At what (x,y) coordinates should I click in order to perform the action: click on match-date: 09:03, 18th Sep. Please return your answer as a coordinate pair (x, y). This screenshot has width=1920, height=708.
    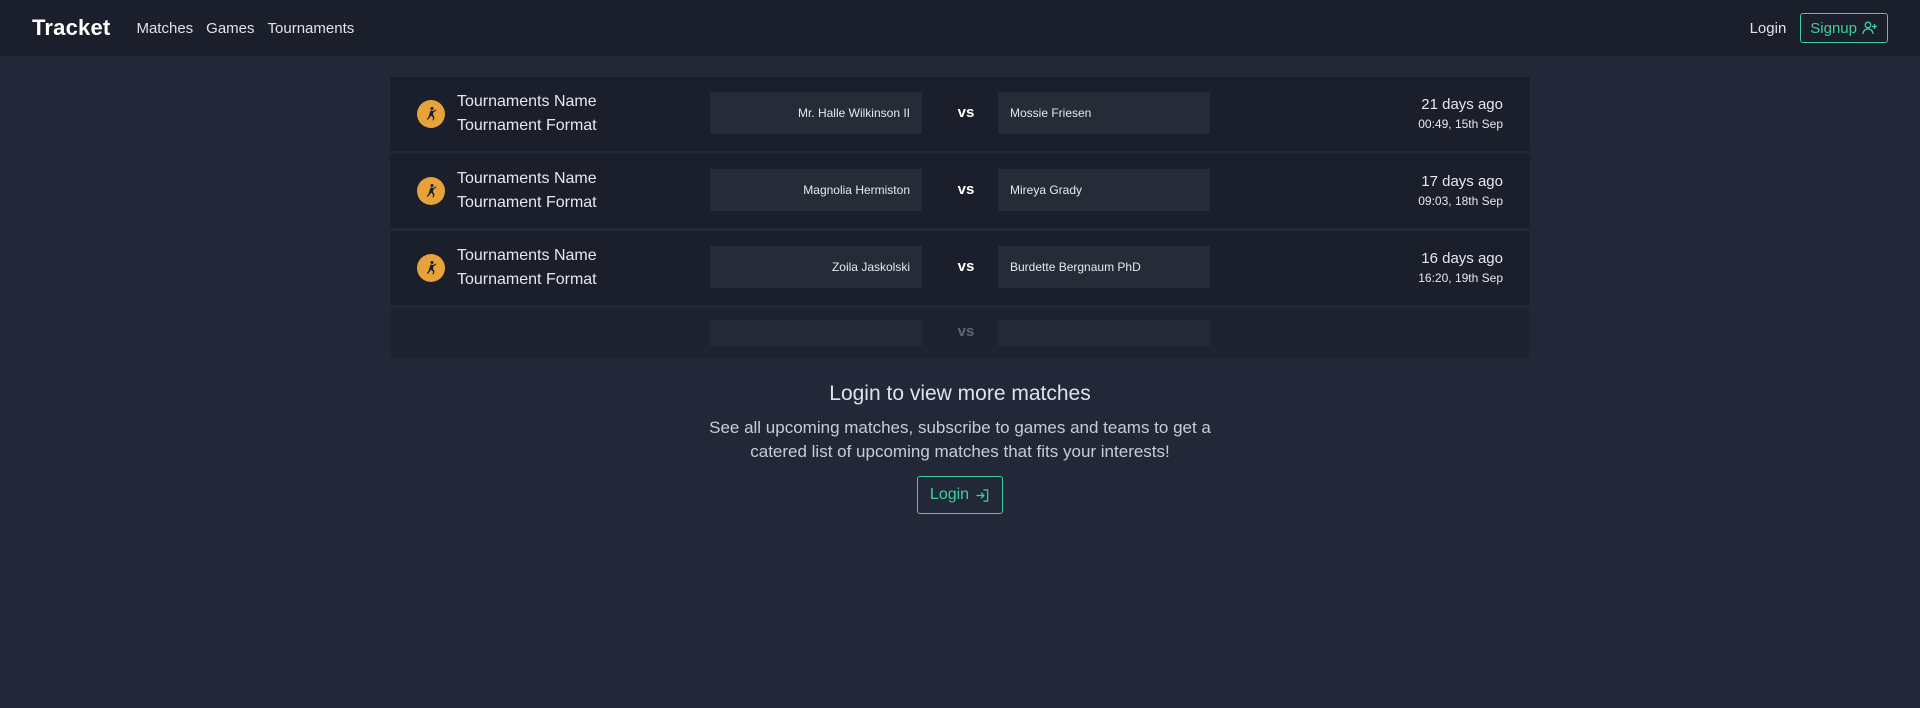
    Looking at the image, I should click on (1460, 201).